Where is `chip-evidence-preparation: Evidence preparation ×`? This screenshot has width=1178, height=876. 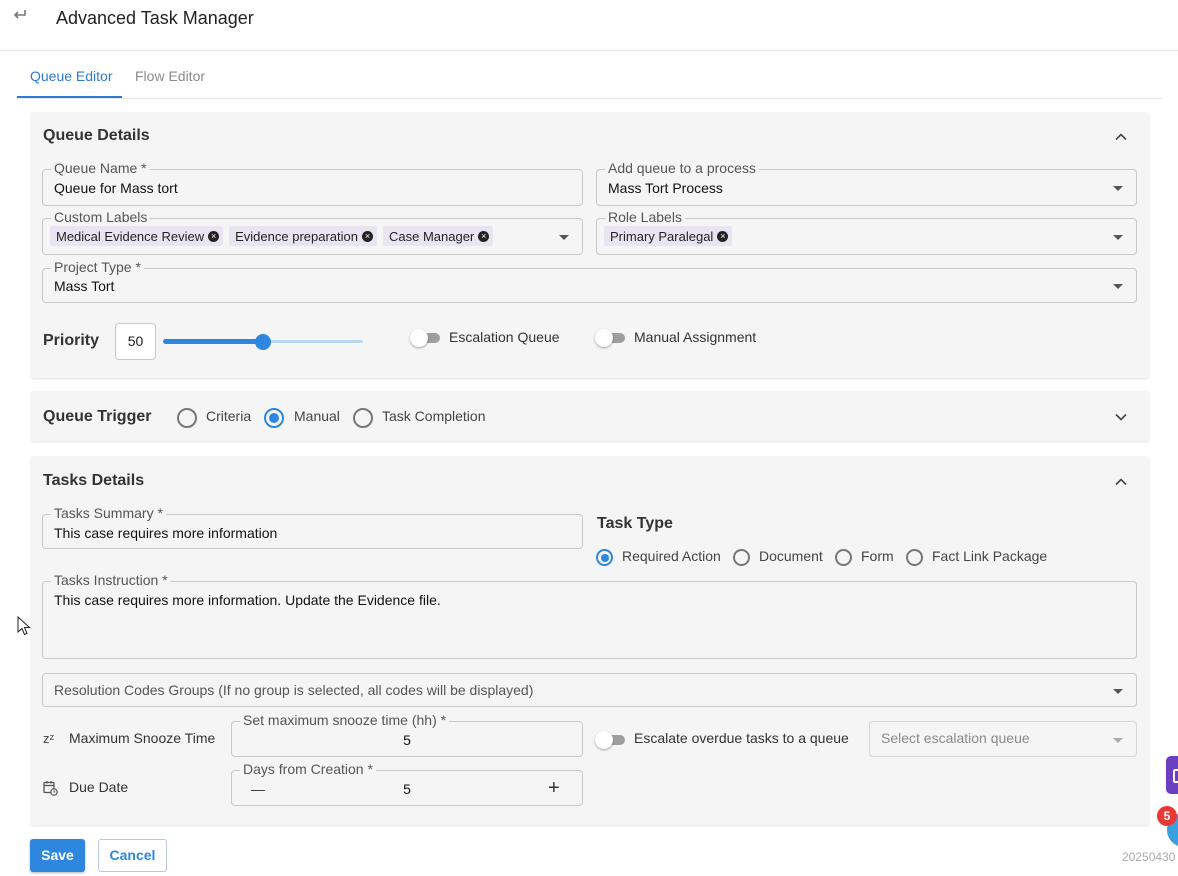
chip-evidence-preparation: Evidence preparation × is located at coordinates (303, 236).